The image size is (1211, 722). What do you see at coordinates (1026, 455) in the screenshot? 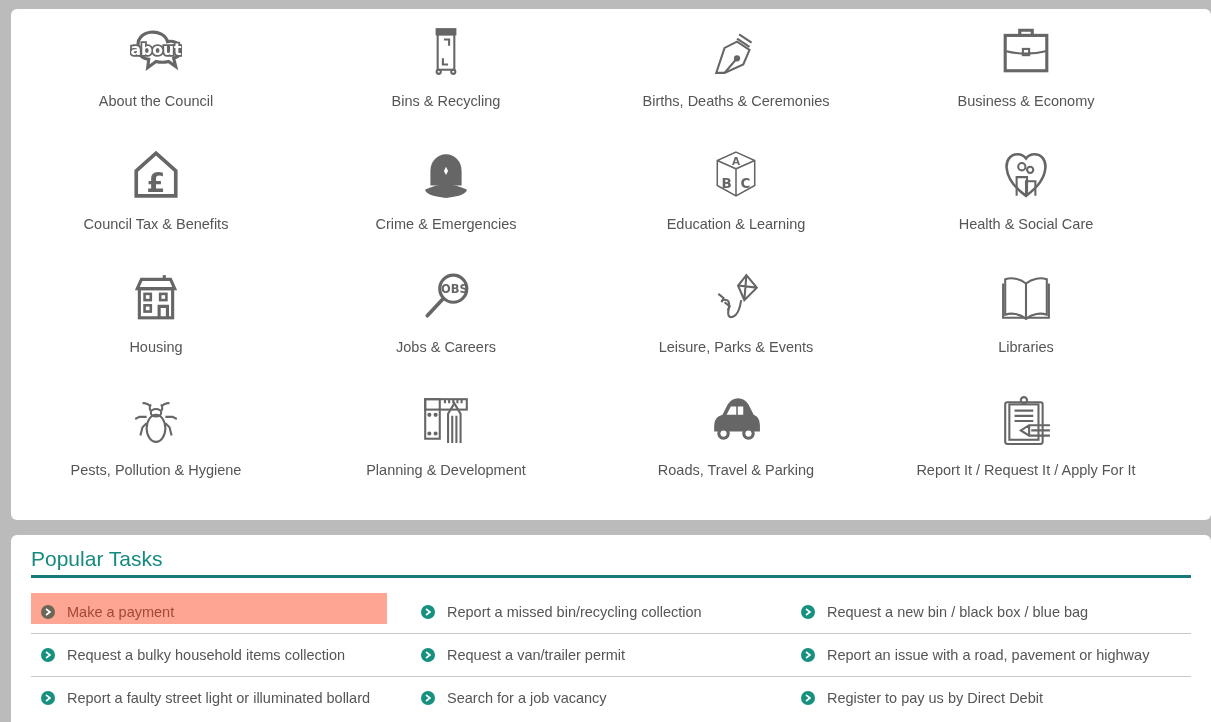
I see `service-link: Report It / Request It / Apply For It` at bounding box center [1026, 455].